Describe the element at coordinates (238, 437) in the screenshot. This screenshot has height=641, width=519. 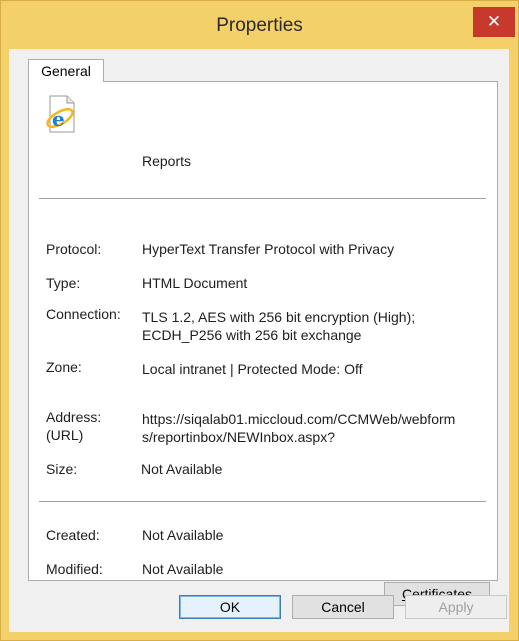
I see `address-value-line-2: s/reportinbox/NEWInbox.aspx?` at that location.